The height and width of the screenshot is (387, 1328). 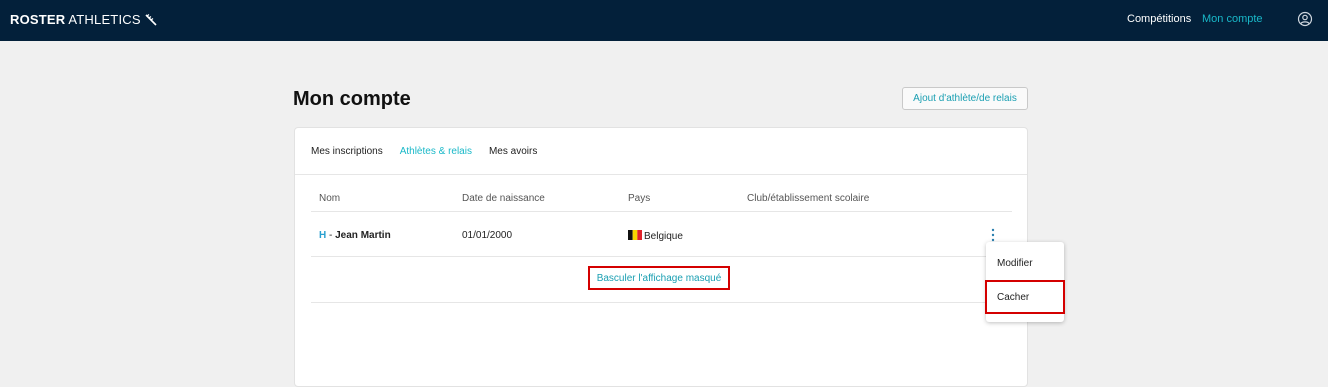 What do you see at coordinates (1305, 19) in the screenshot?
I see `user-account-icon` at bounding box center [1305, 19].